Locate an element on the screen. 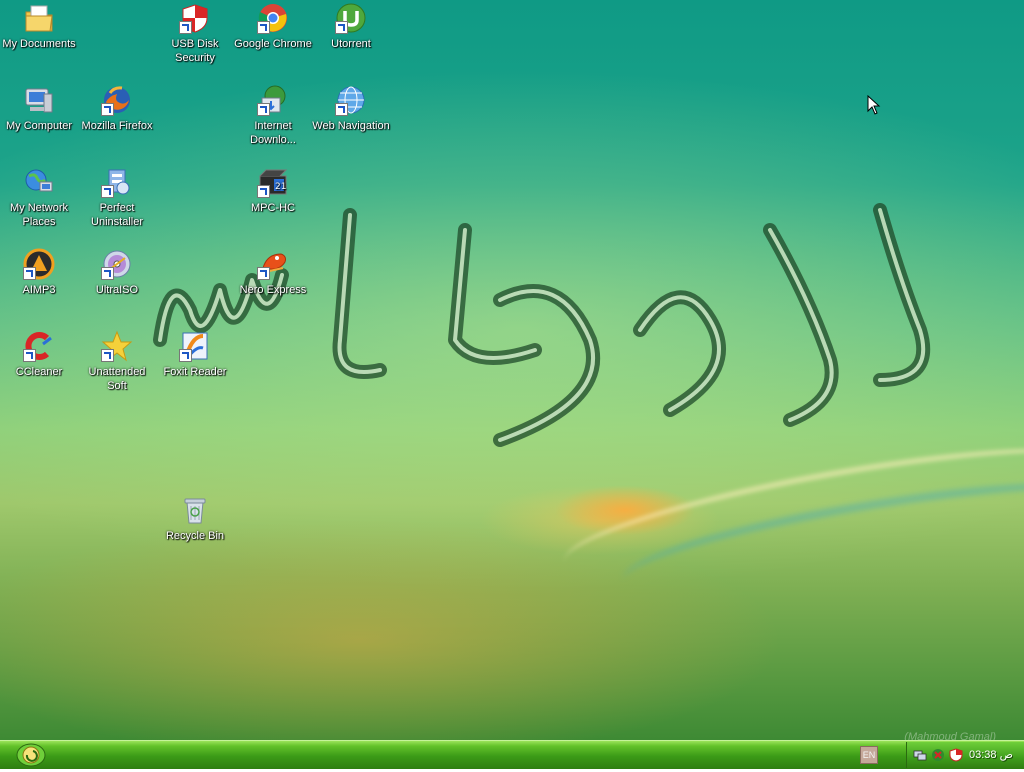  icon-label: Foxit Reader is located at coordinates (195, 372).